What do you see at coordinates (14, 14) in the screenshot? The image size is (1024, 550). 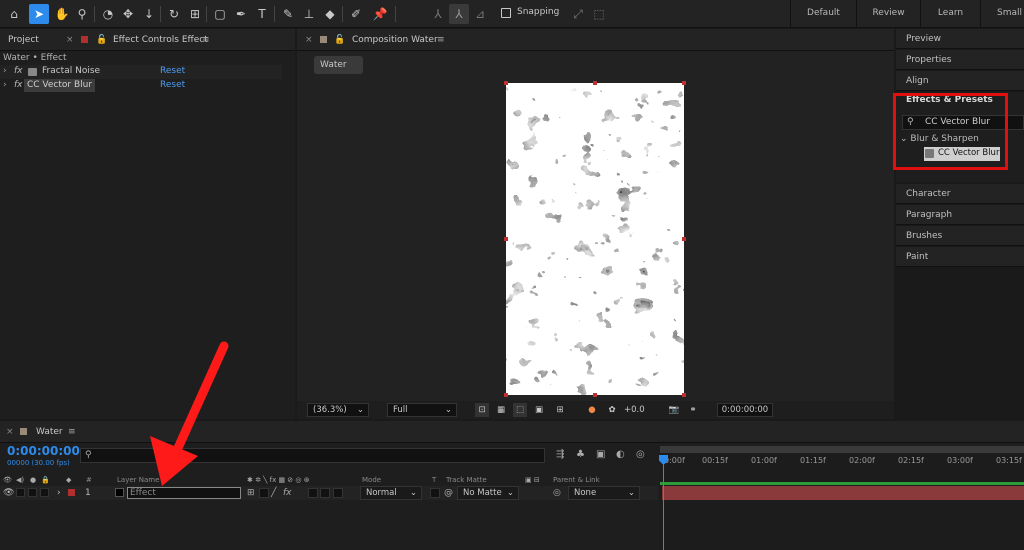 I see `home-icon: ⌂` at bounding box center [14, 14].